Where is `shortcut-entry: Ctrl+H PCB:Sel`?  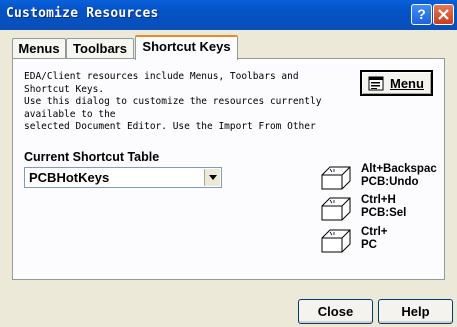 shortcut-entry: Ctrl+H PCB:Sel is located at coordinates (378, 207).